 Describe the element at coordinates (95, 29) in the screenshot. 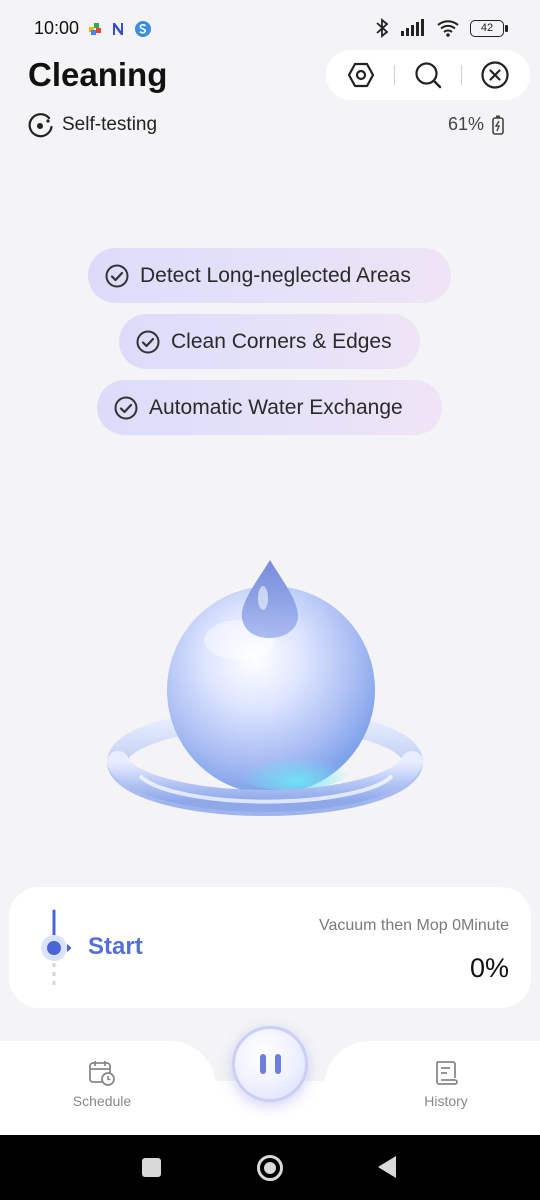

I see `app-icon-colorful` at that location.